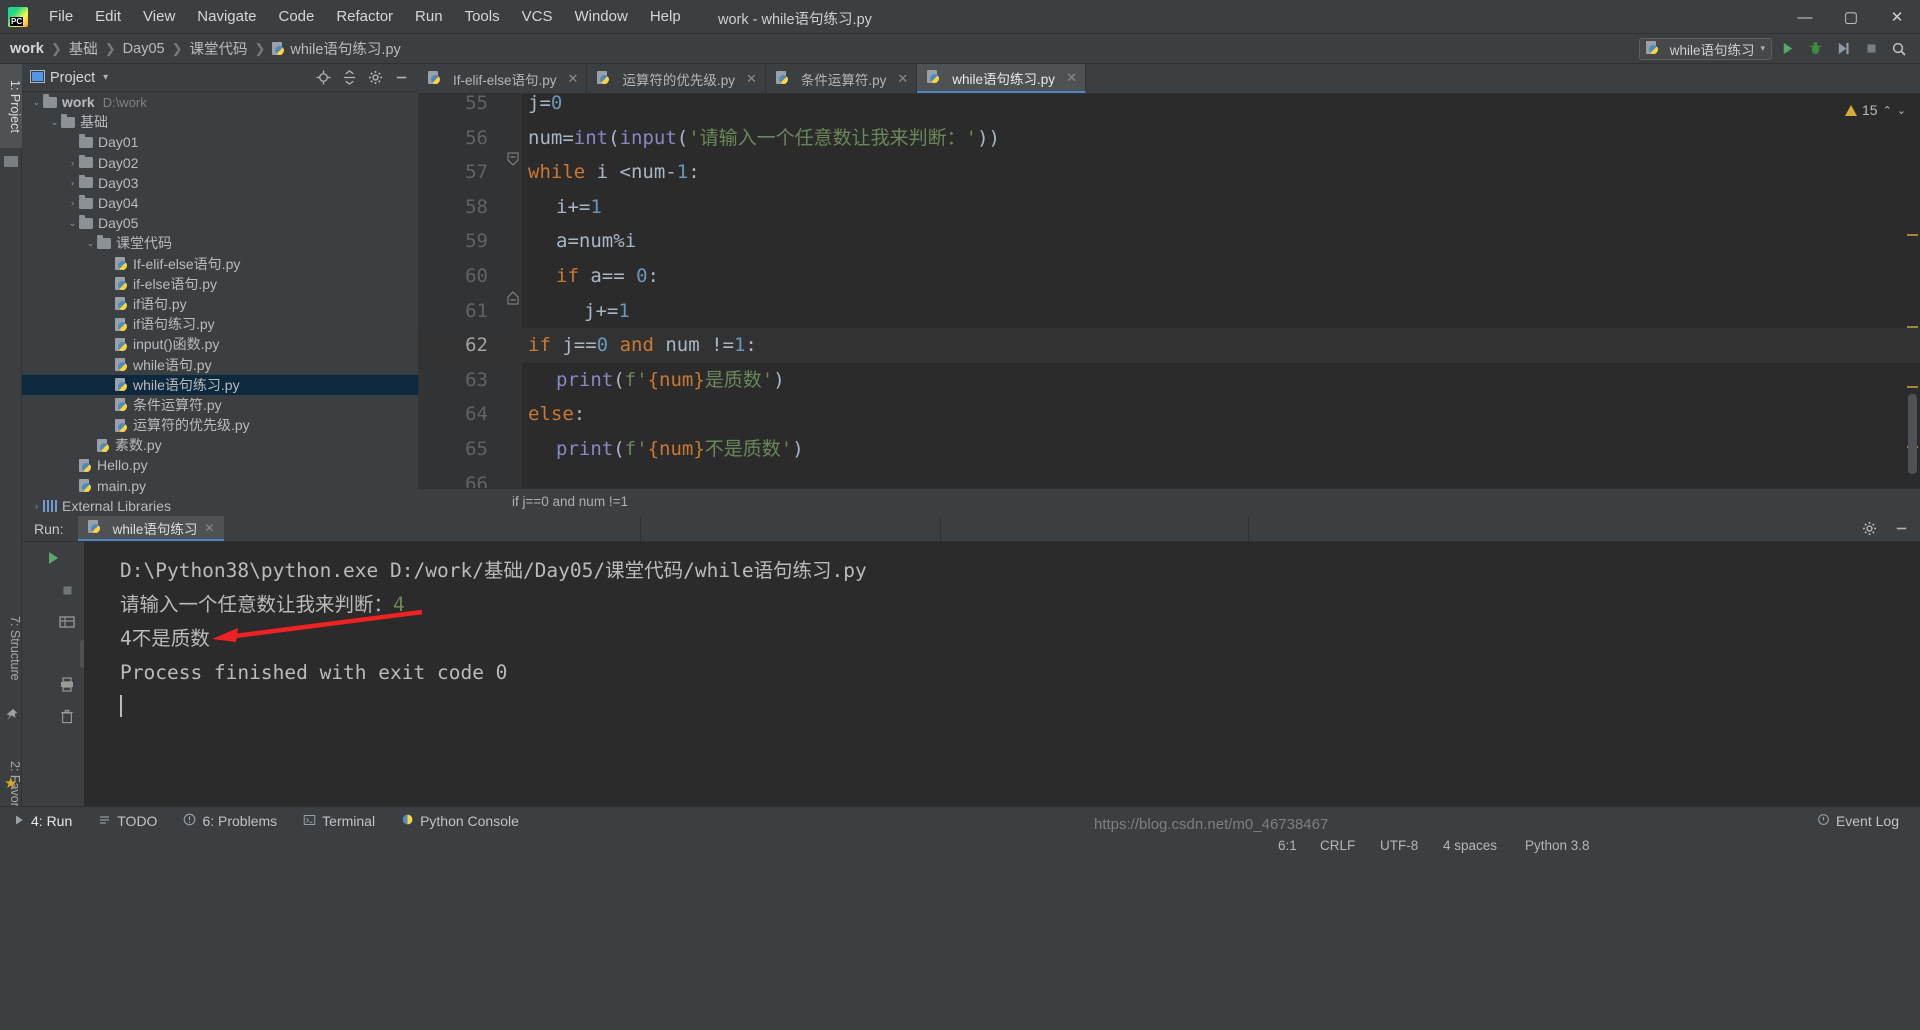  I want to click on code-line: a=num%i, so click(596, 241).